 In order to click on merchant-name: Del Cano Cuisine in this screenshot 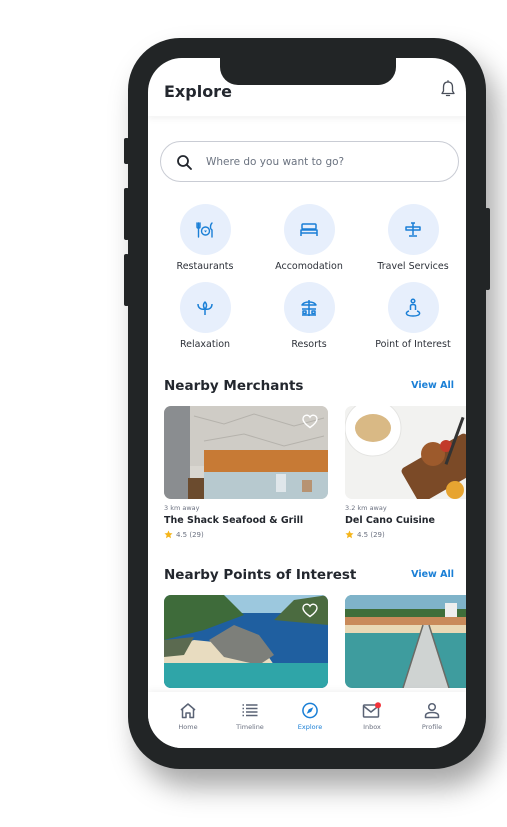, I will do `click(390, 520)`.